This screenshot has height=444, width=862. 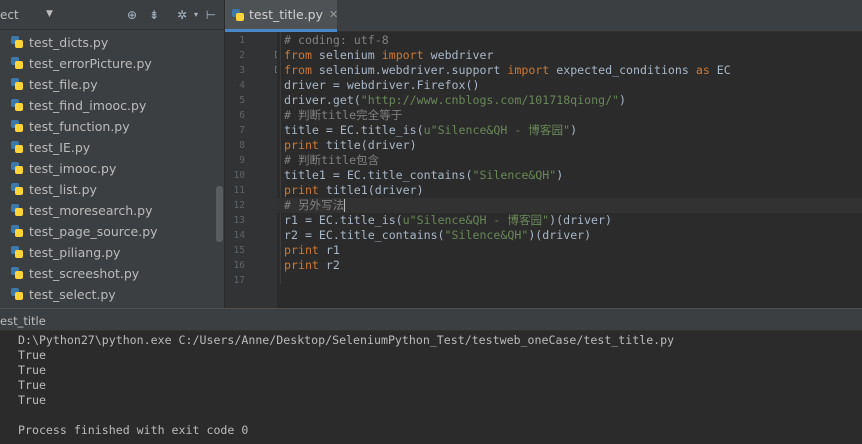 What do you see at coordinates (75, 252) in the screenshot?
I see `file-label: test_piliang.py` at bounding box center [75, 252].